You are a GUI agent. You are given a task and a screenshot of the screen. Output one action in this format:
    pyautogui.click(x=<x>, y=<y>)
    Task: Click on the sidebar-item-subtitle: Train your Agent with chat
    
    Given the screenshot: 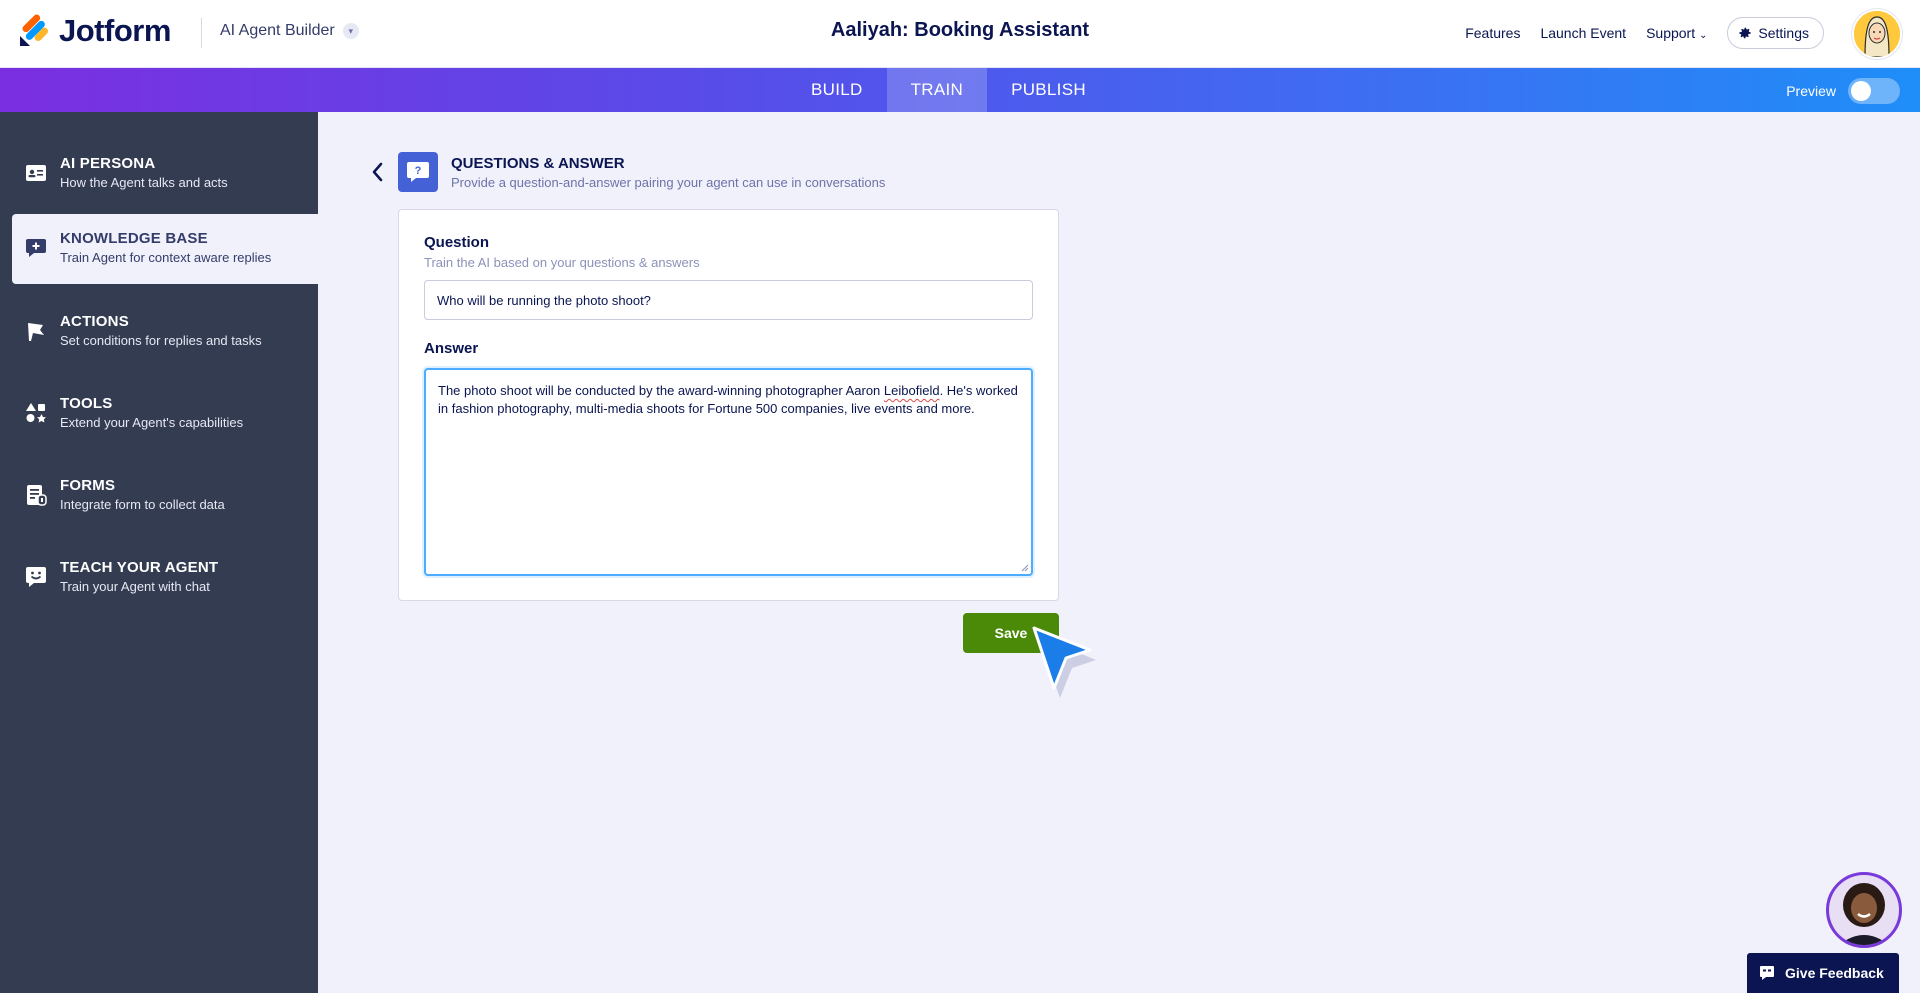 What is the action you would take?
    pyautogui.click(x=135, y=586)
    